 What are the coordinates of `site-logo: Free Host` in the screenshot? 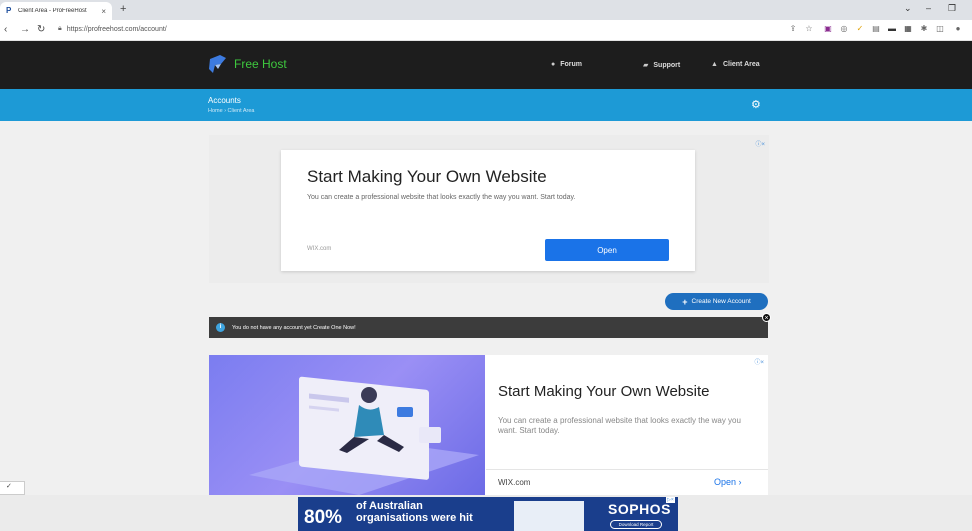 It's located at (247, 64).